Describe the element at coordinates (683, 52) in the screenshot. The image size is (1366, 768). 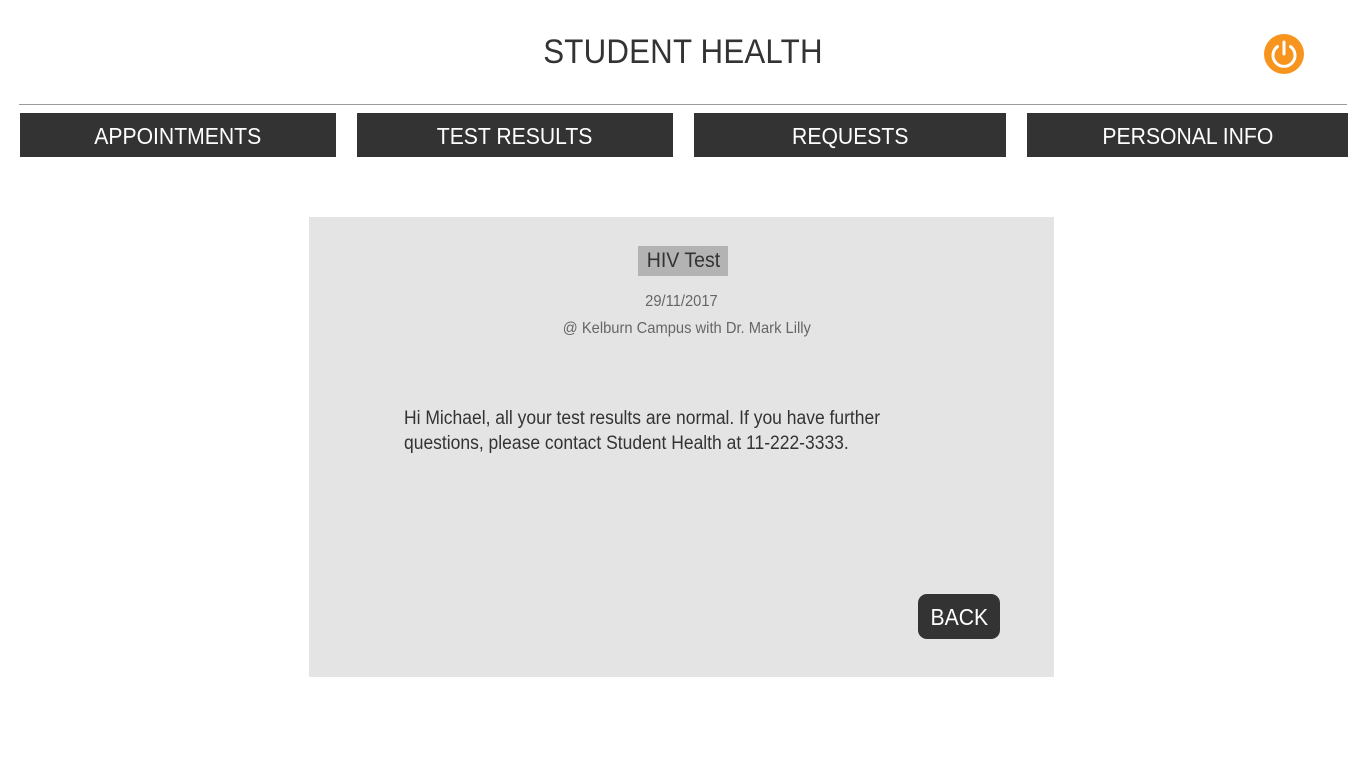
I see `page-title: STUDENT HEALTH` at that location.